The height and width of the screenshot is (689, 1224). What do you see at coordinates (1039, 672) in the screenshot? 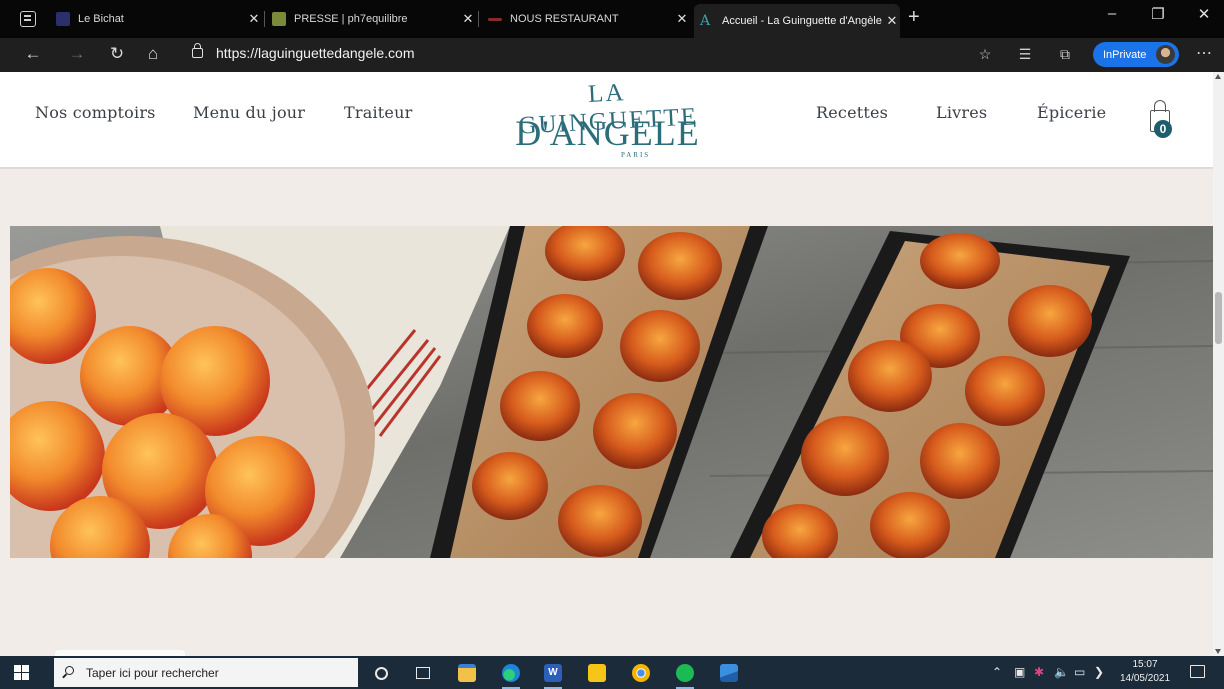
I see `app-tray-icon: ✱` at bounding box center [1039, 672].